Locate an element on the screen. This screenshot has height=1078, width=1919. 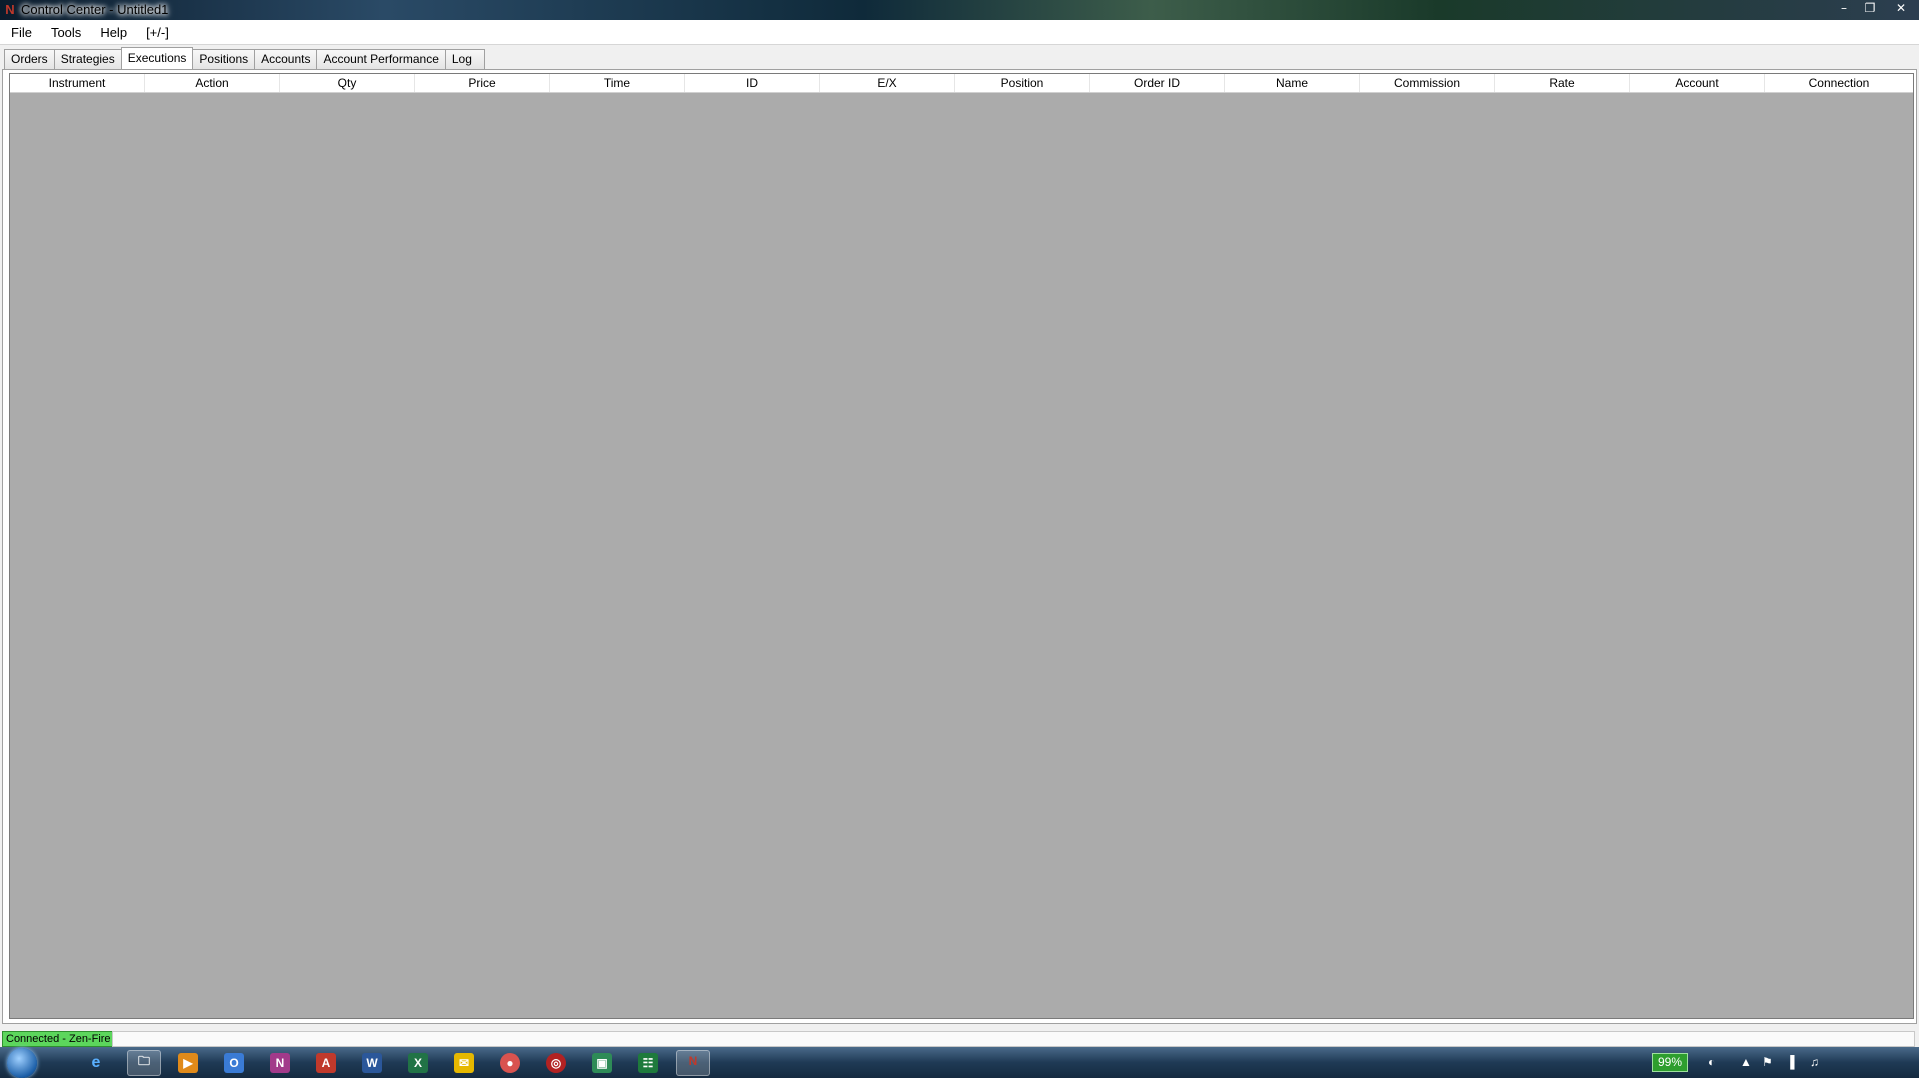
status-bar: Connected - Zen-Fire is located at coordinates (959, 1038).